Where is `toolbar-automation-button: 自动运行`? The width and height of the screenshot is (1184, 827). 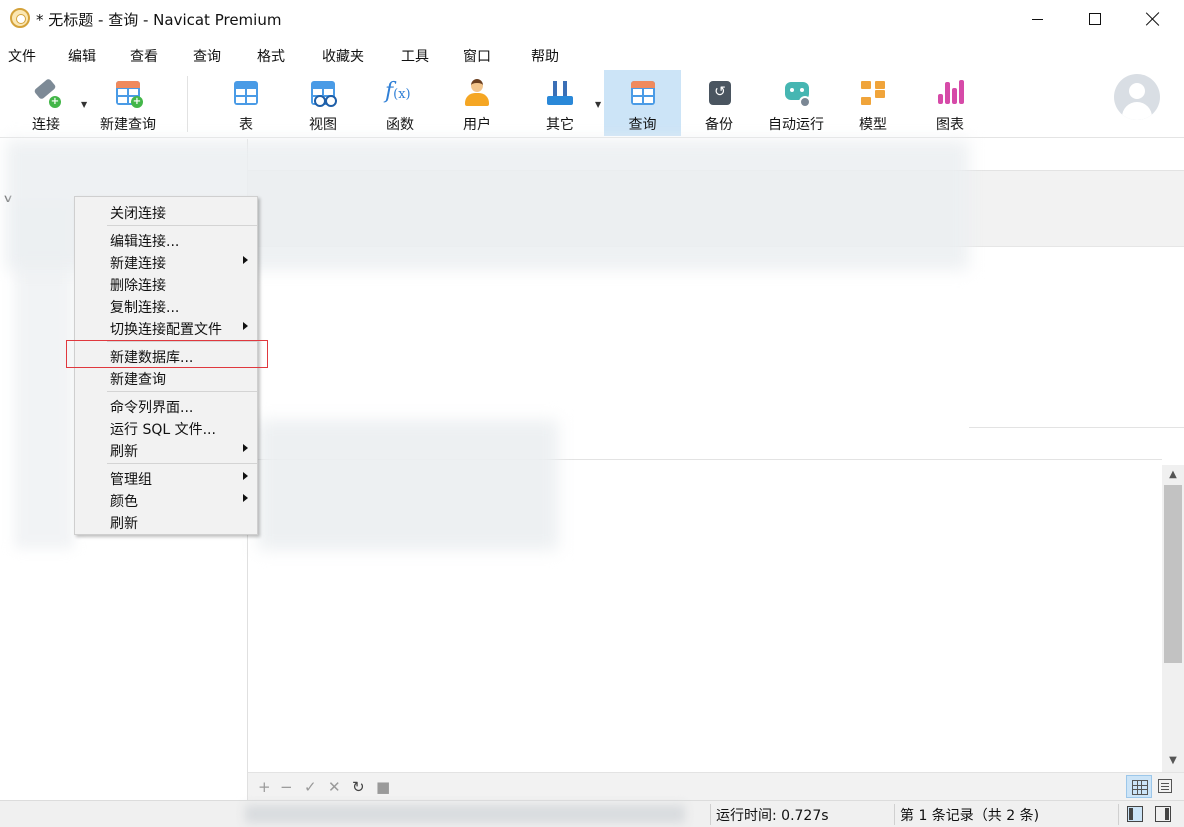 toolbar-automation-button: 自动运行 is located at coordinates (796, 103).